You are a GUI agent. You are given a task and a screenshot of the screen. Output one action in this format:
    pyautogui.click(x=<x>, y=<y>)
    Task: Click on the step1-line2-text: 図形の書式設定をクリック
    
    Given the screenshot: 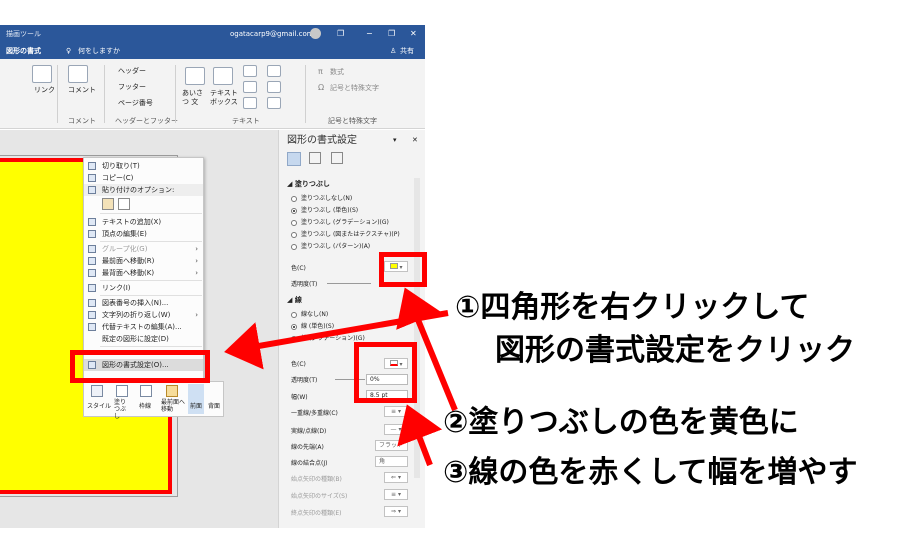 What is the action you would take?
    pyautogui.click(x=675, y=350)
    